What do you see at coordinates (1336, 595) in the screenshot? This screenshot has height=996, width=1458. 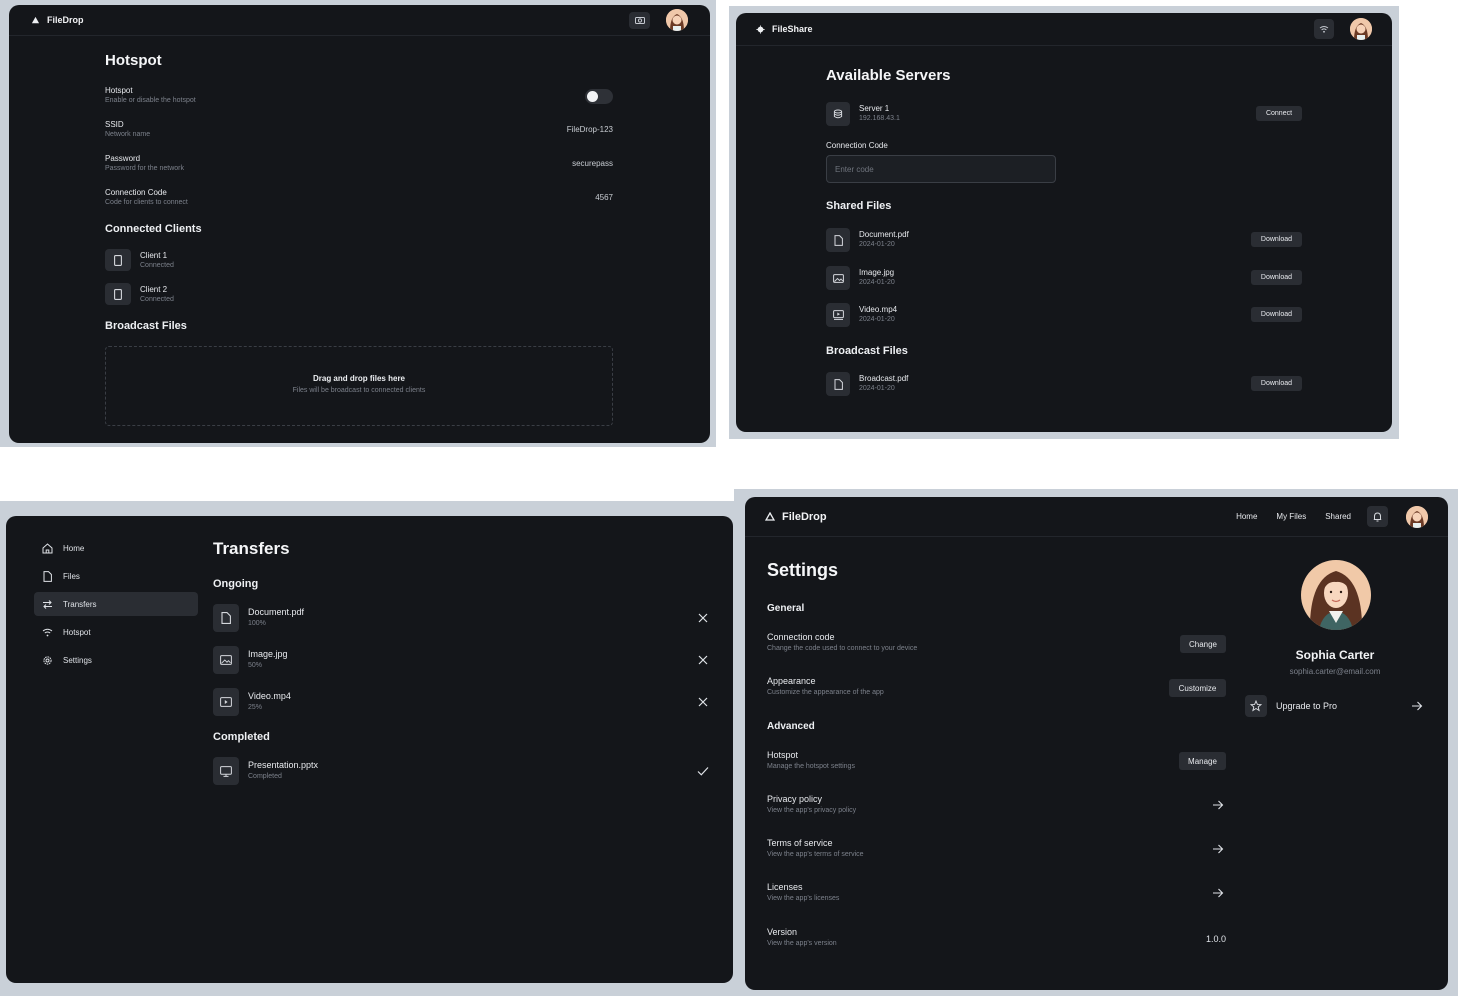 I see `profile-photo` at bounding box center [1336, 595].